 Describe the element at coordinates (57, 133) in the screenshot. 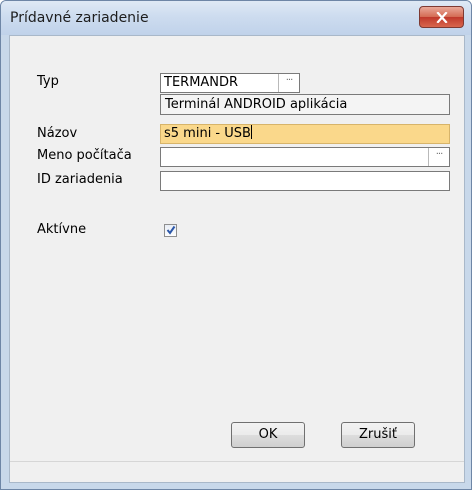

I see `nazov-label: Názov` at that location.